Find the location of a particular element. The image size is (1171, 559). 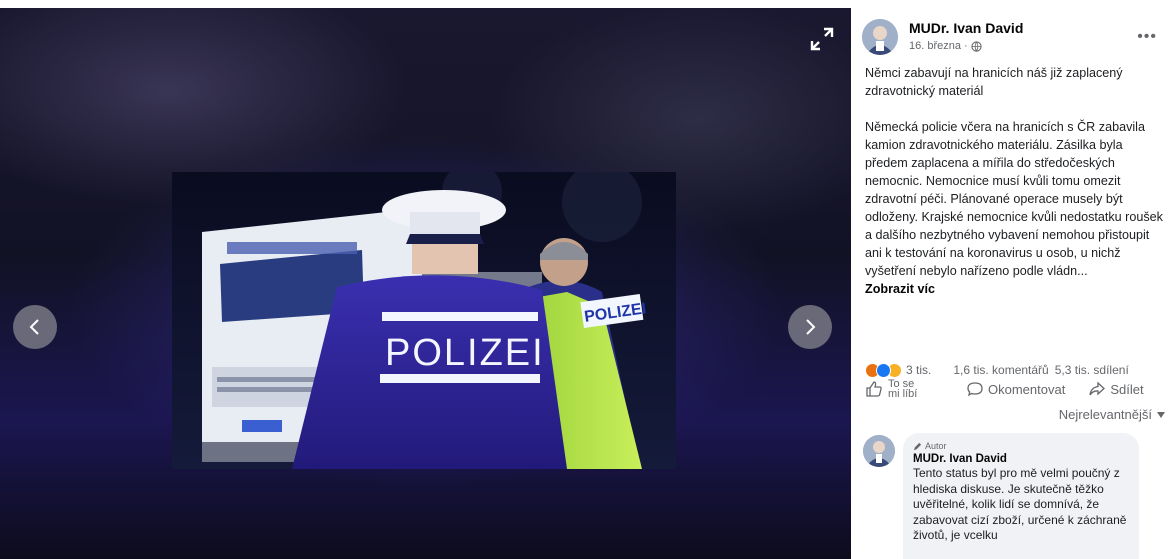

comment-icon is located at coordinates (975, 389).